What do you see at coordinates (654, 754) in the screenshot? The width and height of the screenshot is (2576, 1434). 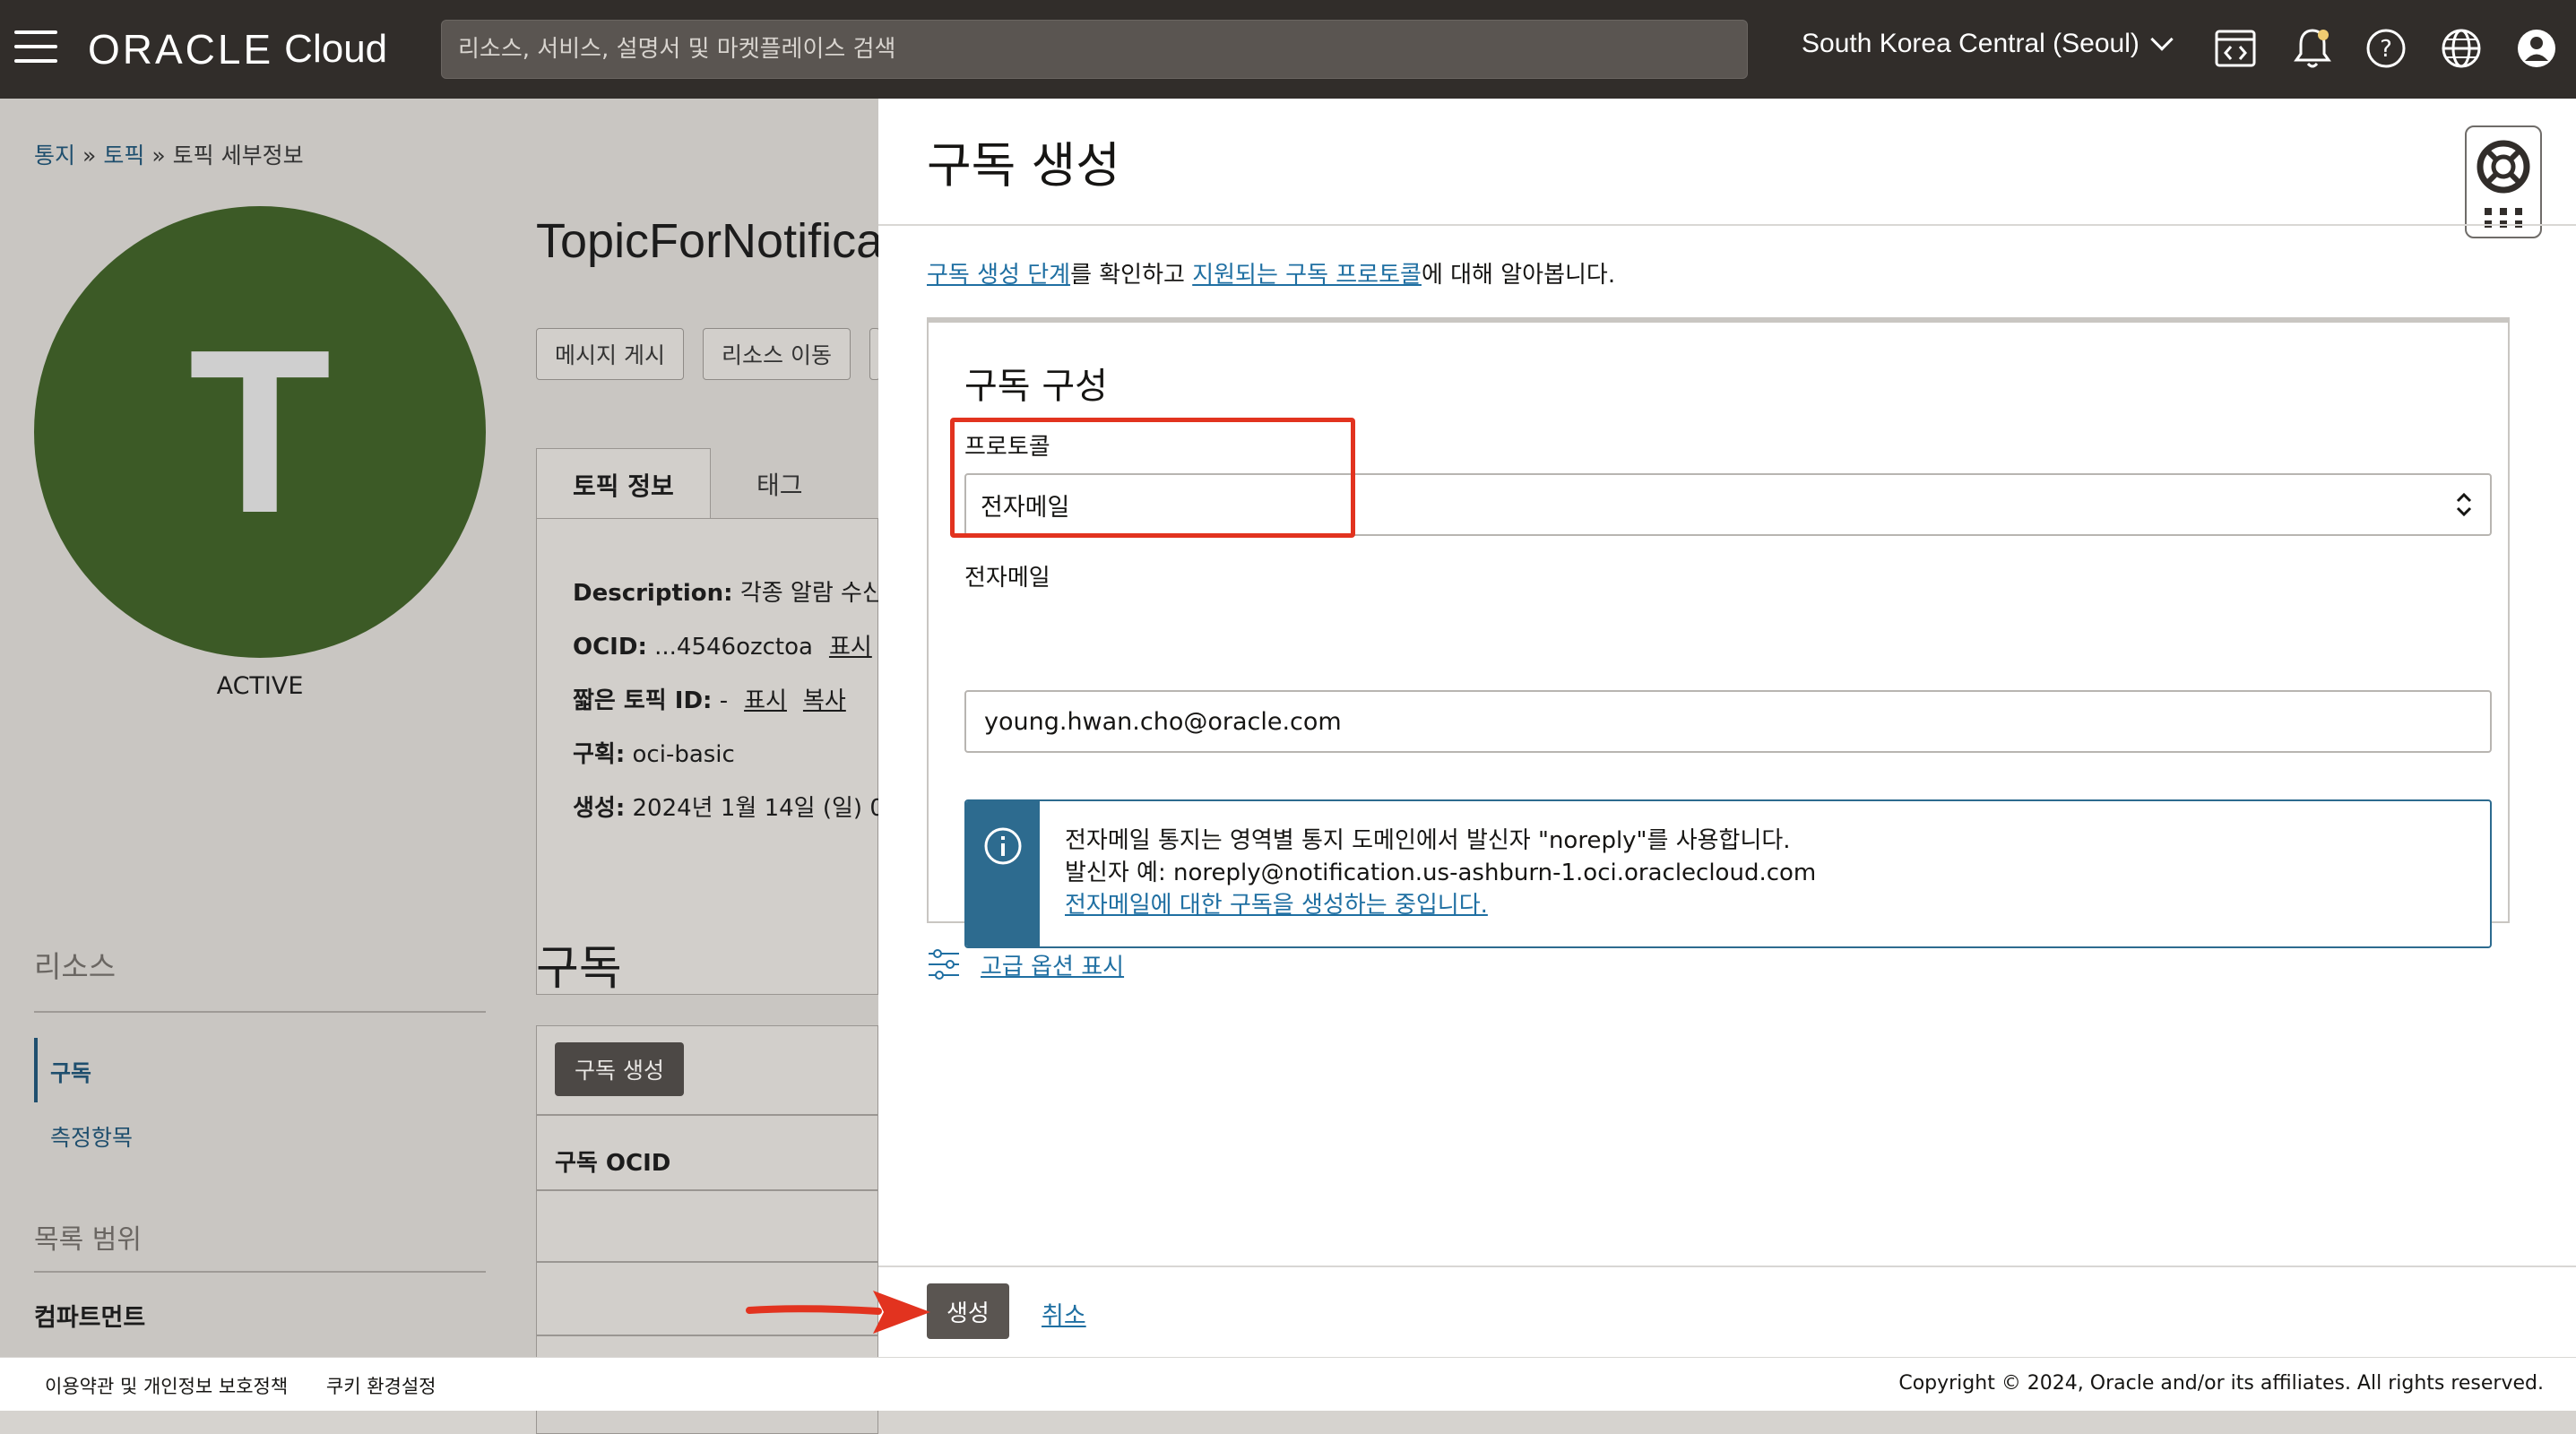 I see `info-compartment: 구획: oci-basic` at bounding box center [654, 754].